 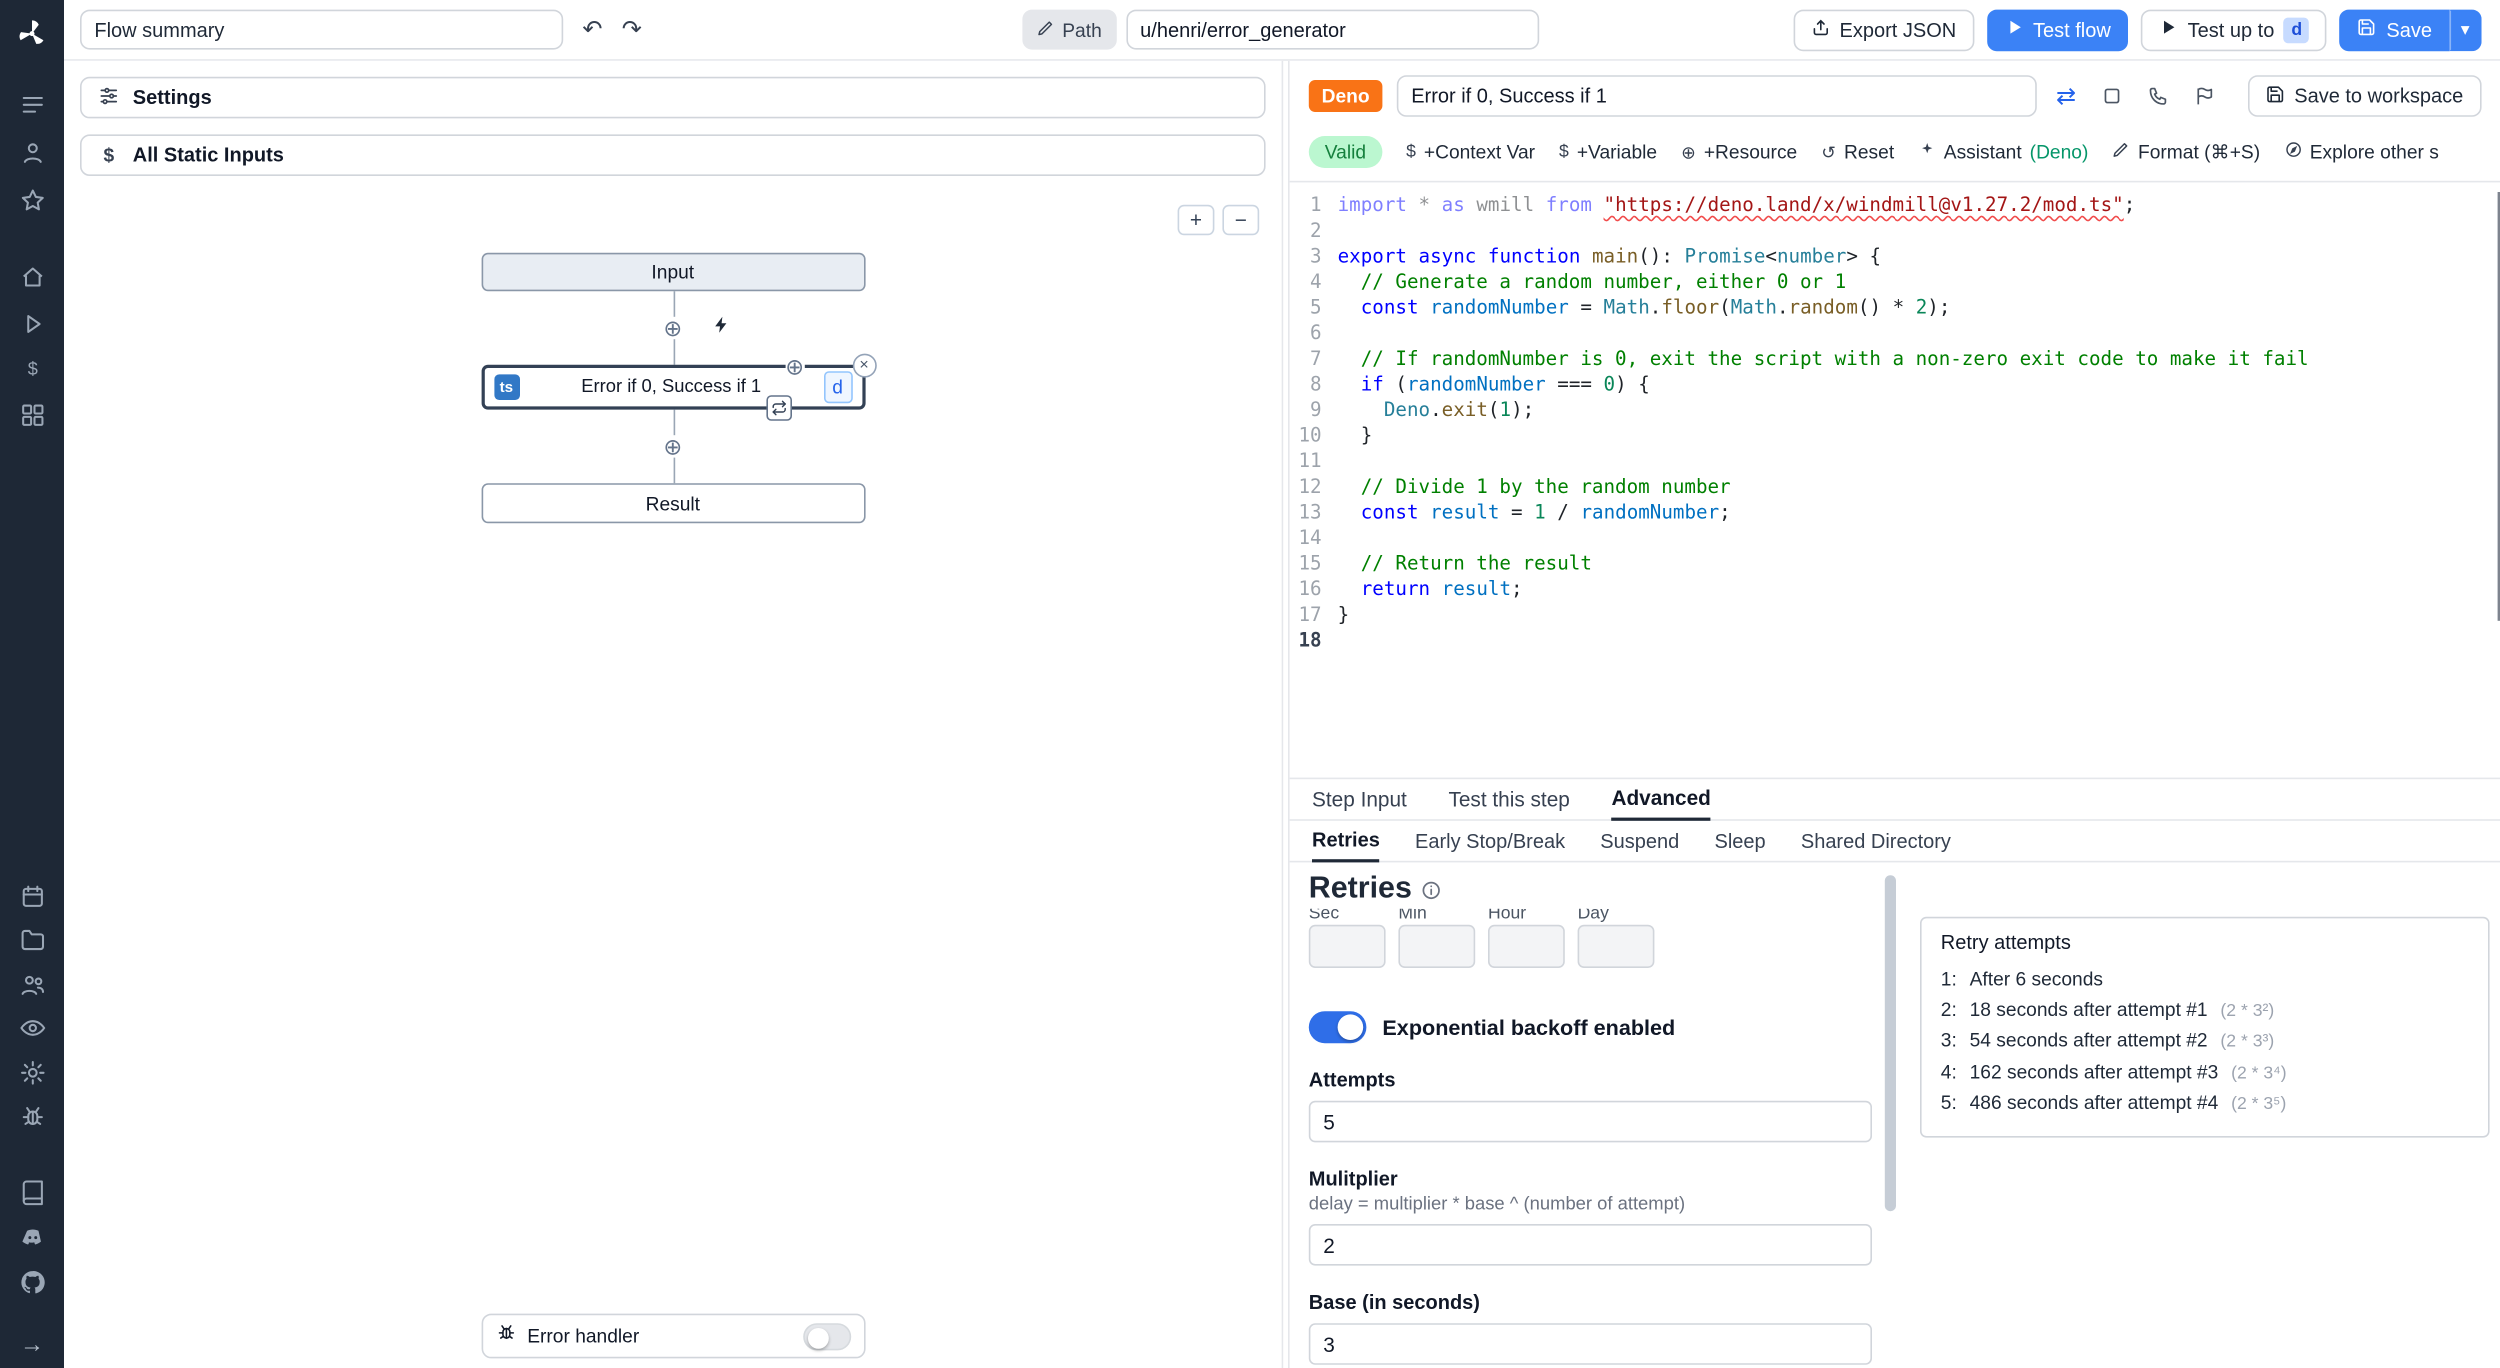 What do you see at coordinates (1883, 29) in the screenshot?
I see `export-json-button: Export JSON` at bounding box center [1883, 29].